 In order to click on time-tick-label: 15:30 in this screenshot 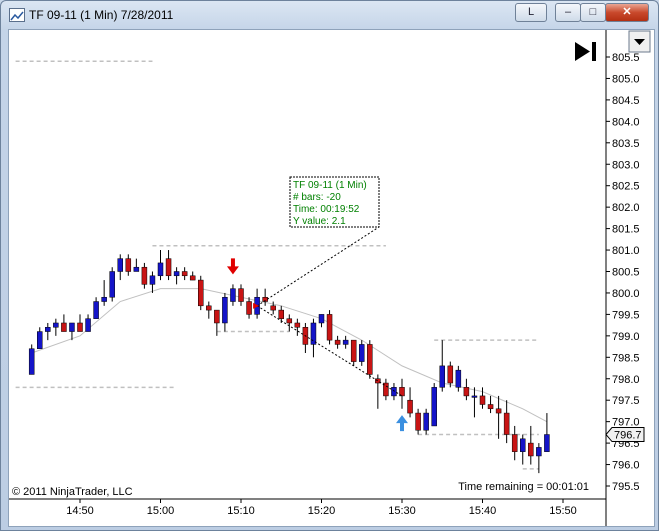, I will do `click(402, 511)`.